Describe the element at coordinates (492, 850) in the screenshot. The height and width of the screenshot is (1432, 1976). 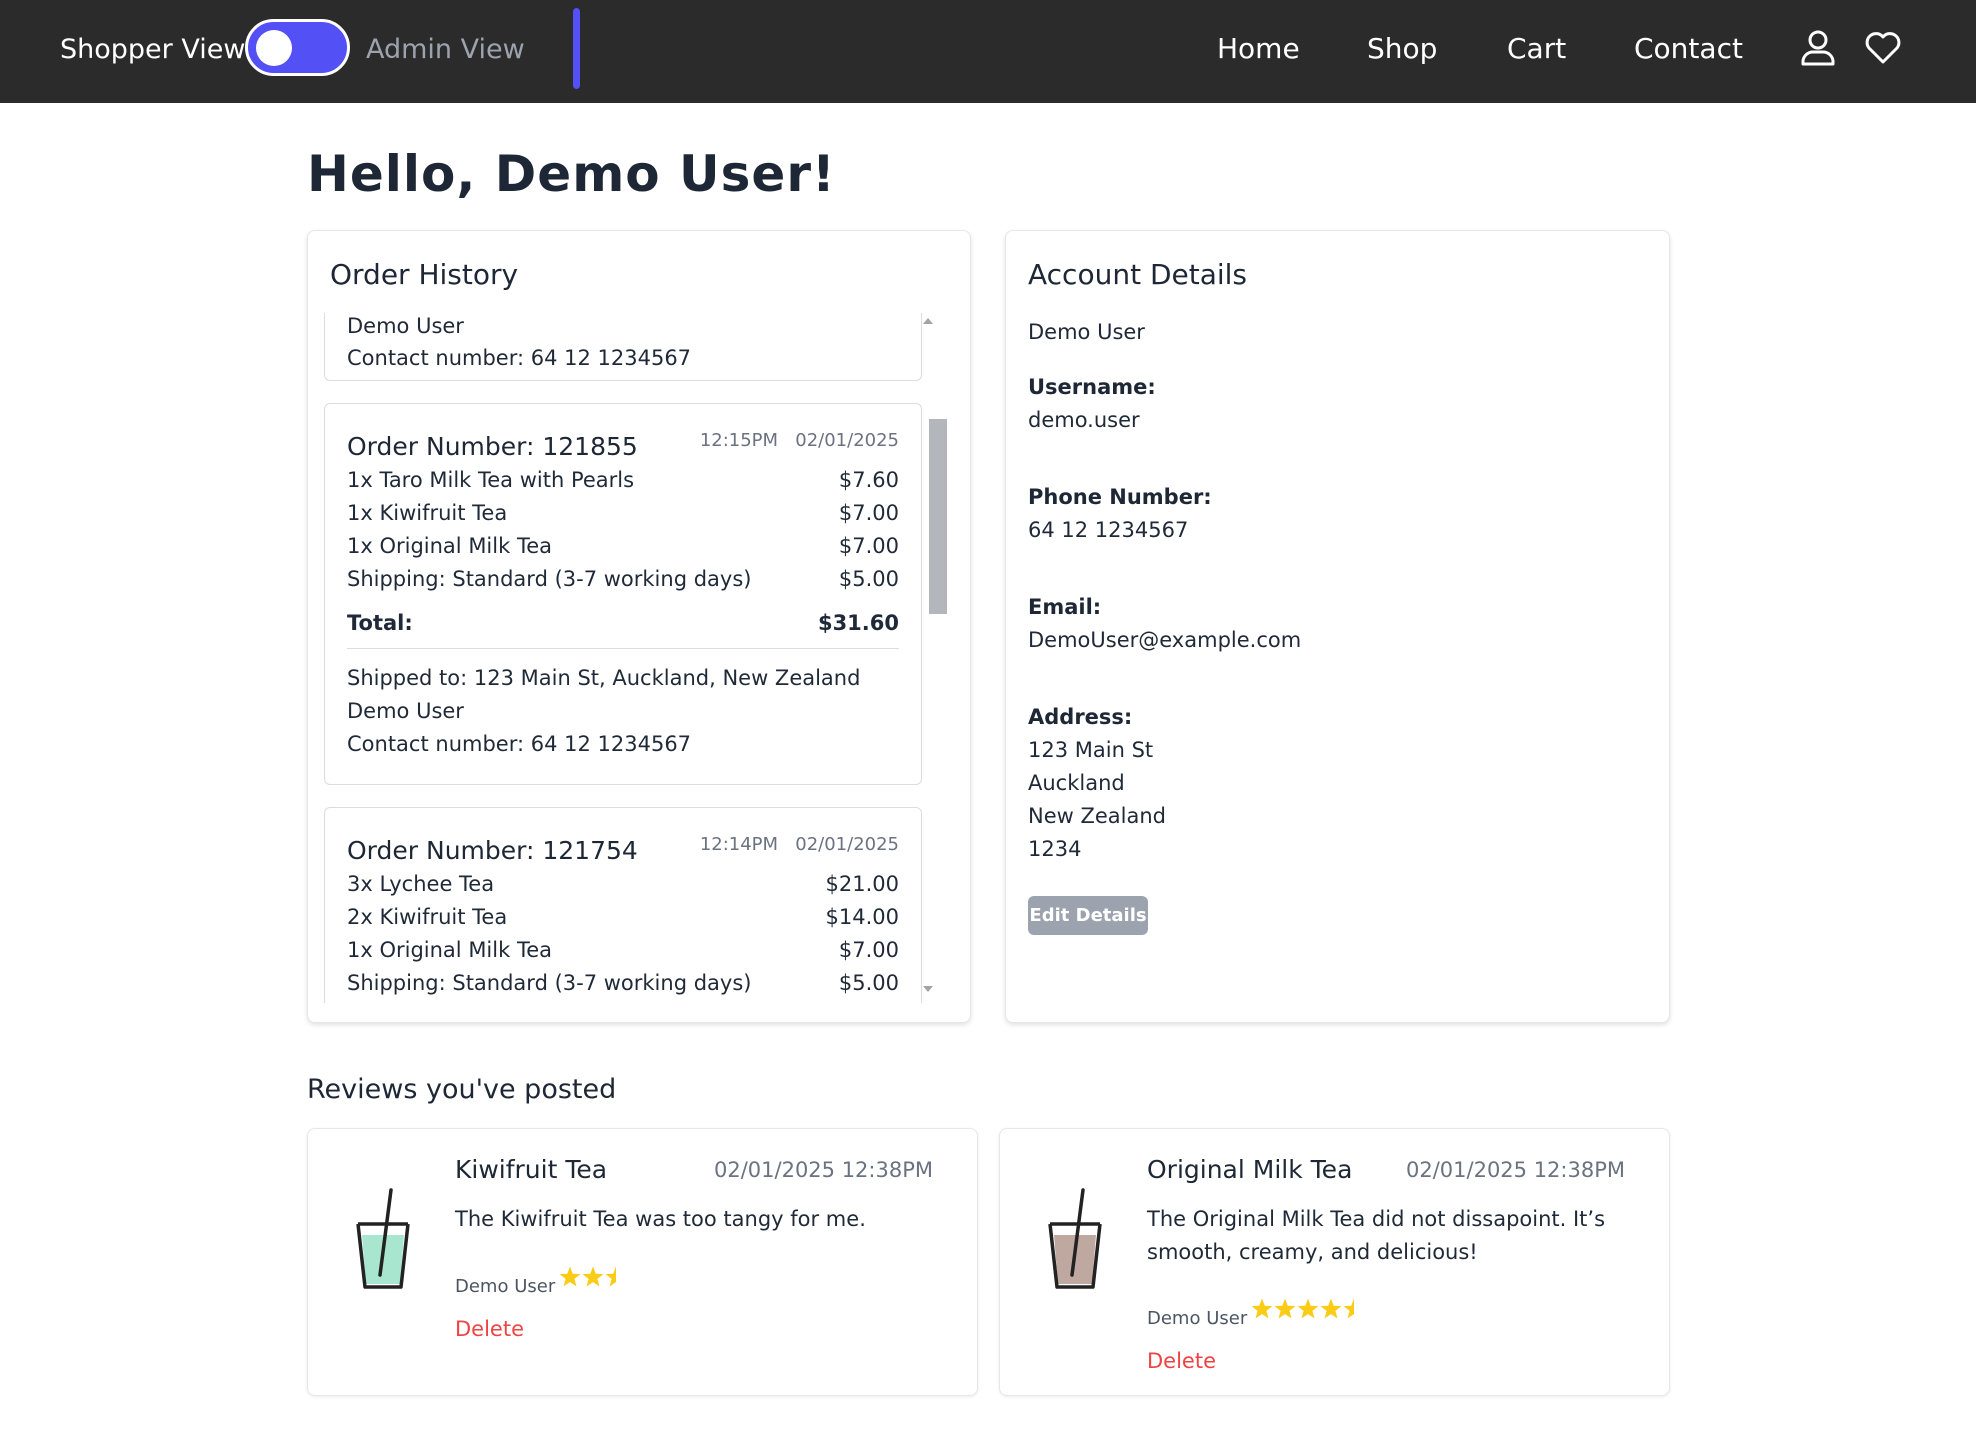
I see `order-number: Order Number: 121754` at that location.